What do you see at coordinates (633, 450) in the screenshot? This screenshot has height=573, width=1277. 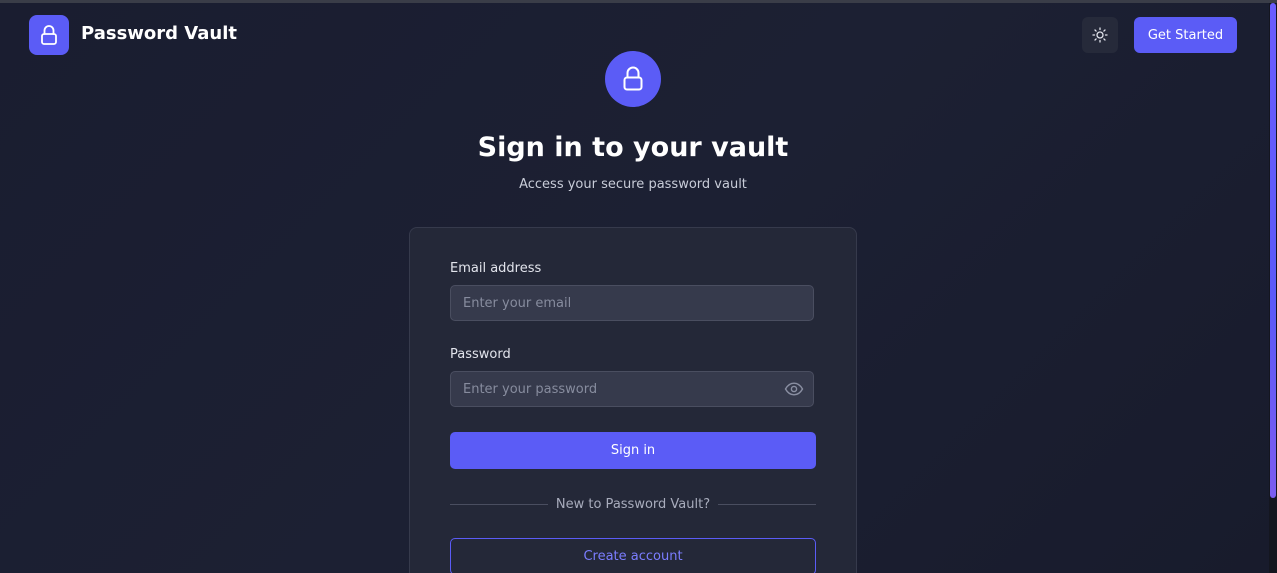 I see `sign-in-button: Sign in` at bounding box center [633, 450].